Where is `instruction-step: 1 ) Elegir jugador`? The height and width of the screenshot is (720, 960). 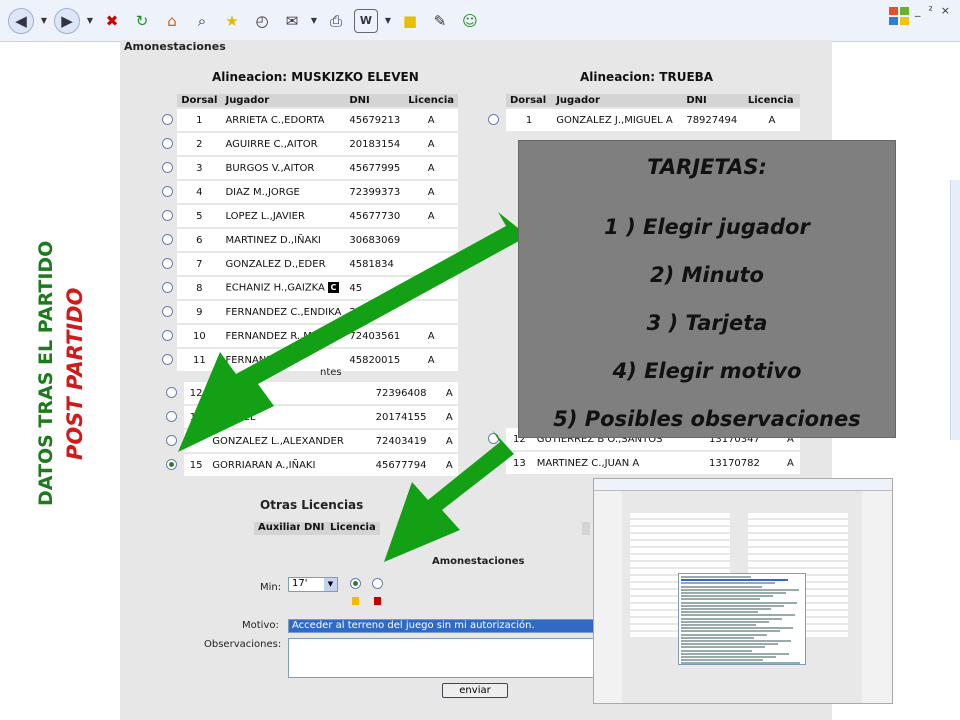
instruction-step: 1 ) Elegir jugador is located at coordinates (707, 227).